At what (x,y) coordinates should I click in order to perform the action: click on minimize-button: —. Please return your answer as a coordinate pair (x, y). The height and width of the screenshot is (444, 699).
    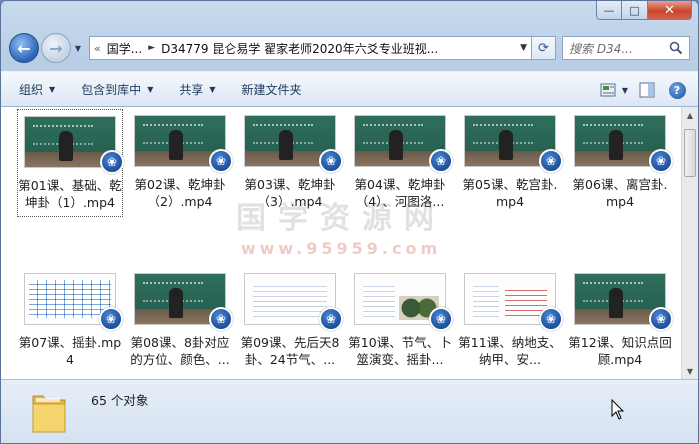
    Looking at the image, I should click on (609, 10).